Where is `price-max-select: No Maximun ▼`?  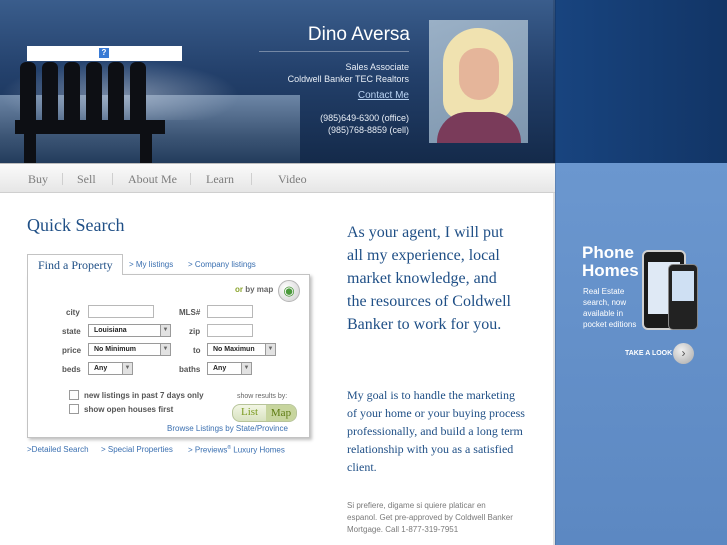
price-max-select: No Maximun ▼ is located at coordinates (241, 349).